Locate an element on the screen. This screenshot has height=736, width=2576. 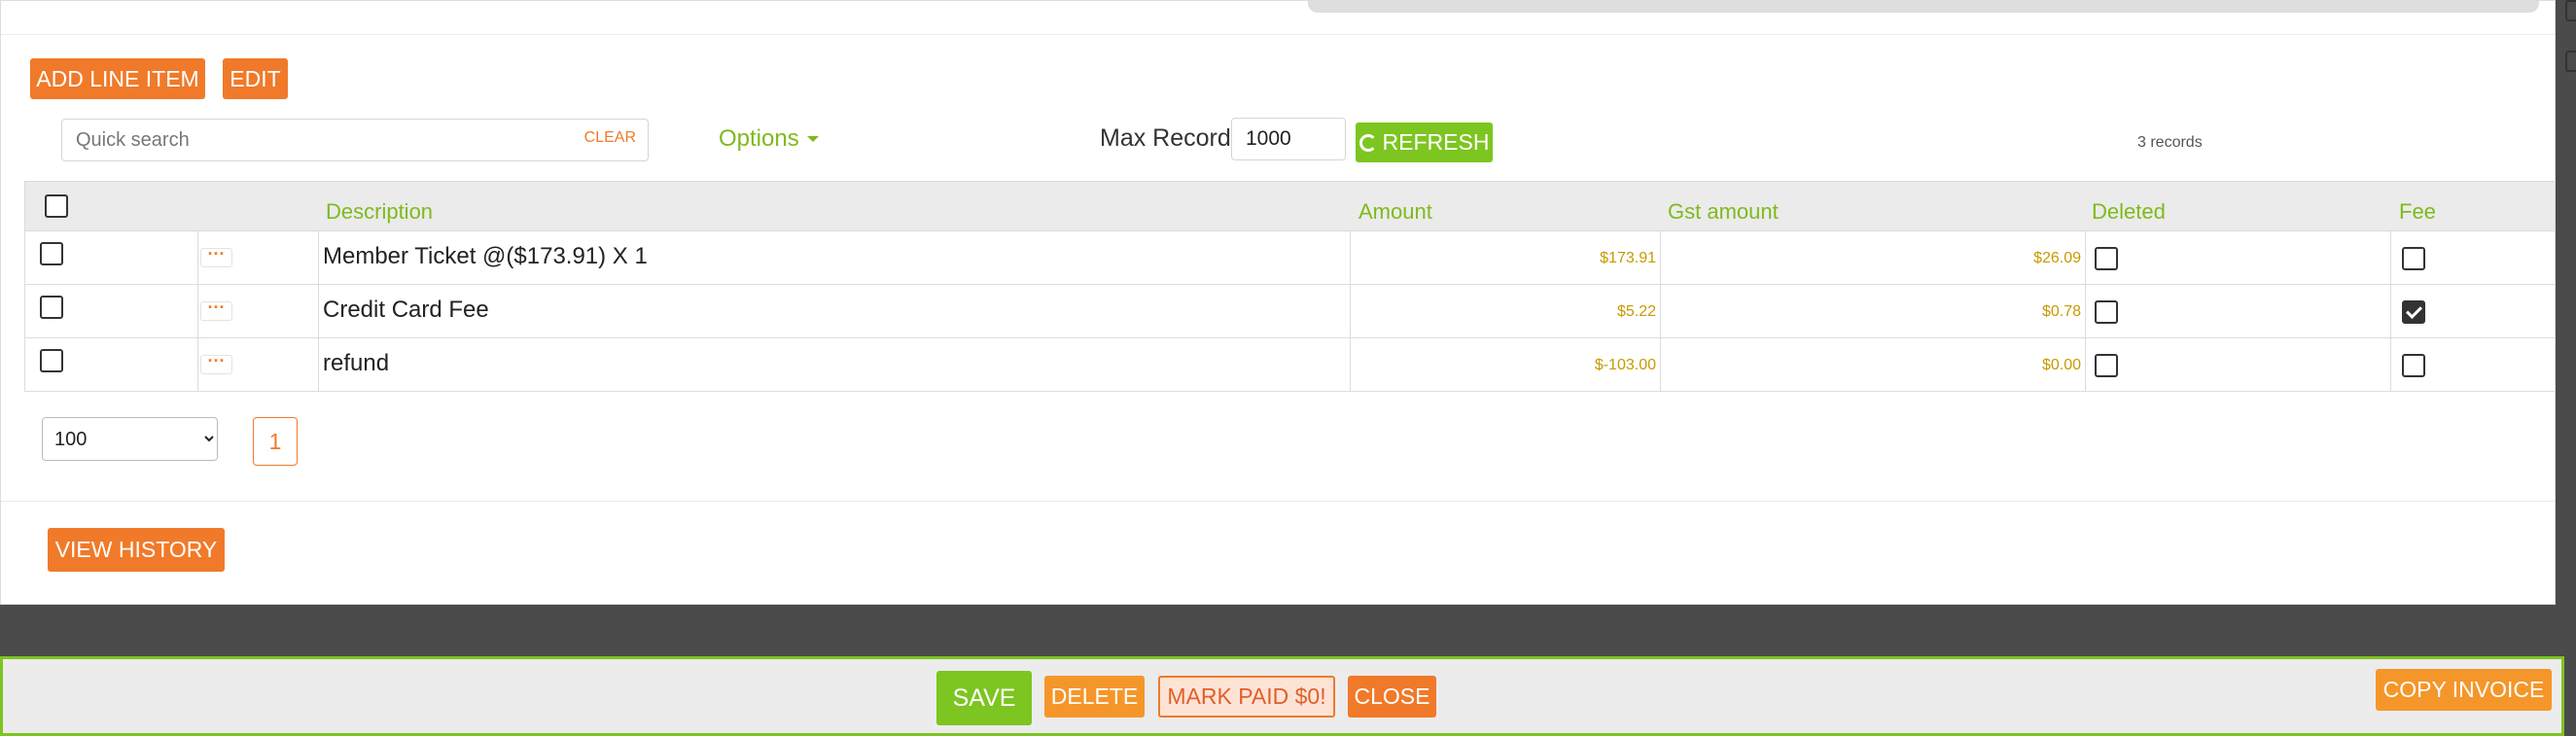
header-deleted: Deleted is located at coordinates (2129, 212).